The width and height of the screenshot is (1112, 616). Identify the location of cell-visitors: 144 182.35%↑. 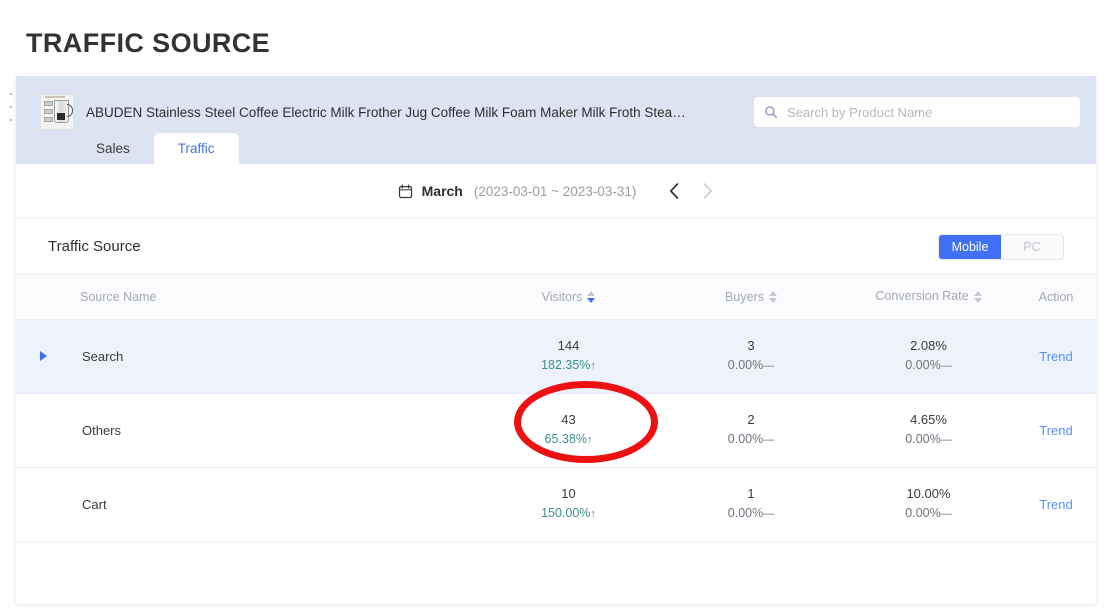
(568, 356).